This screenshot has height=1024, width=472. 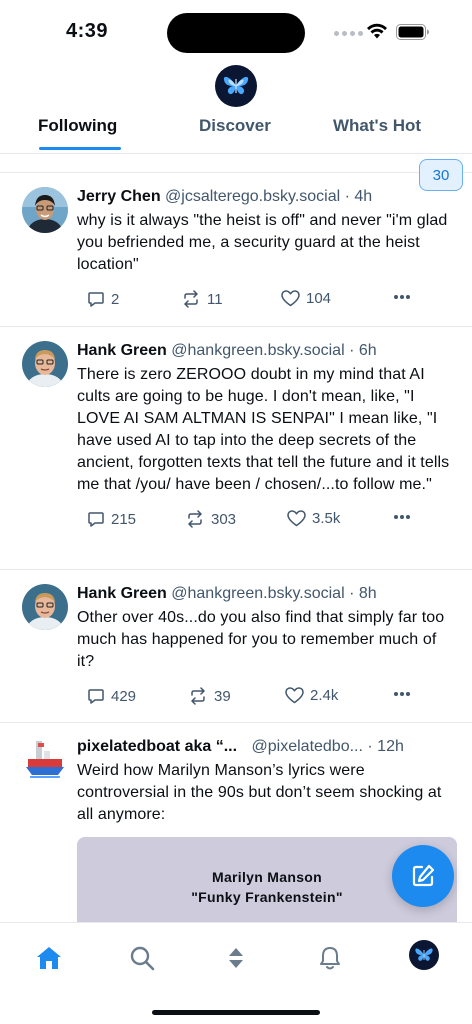 I want to click on post-actions: 215 303 3.5k, so click(x=266, y=523).